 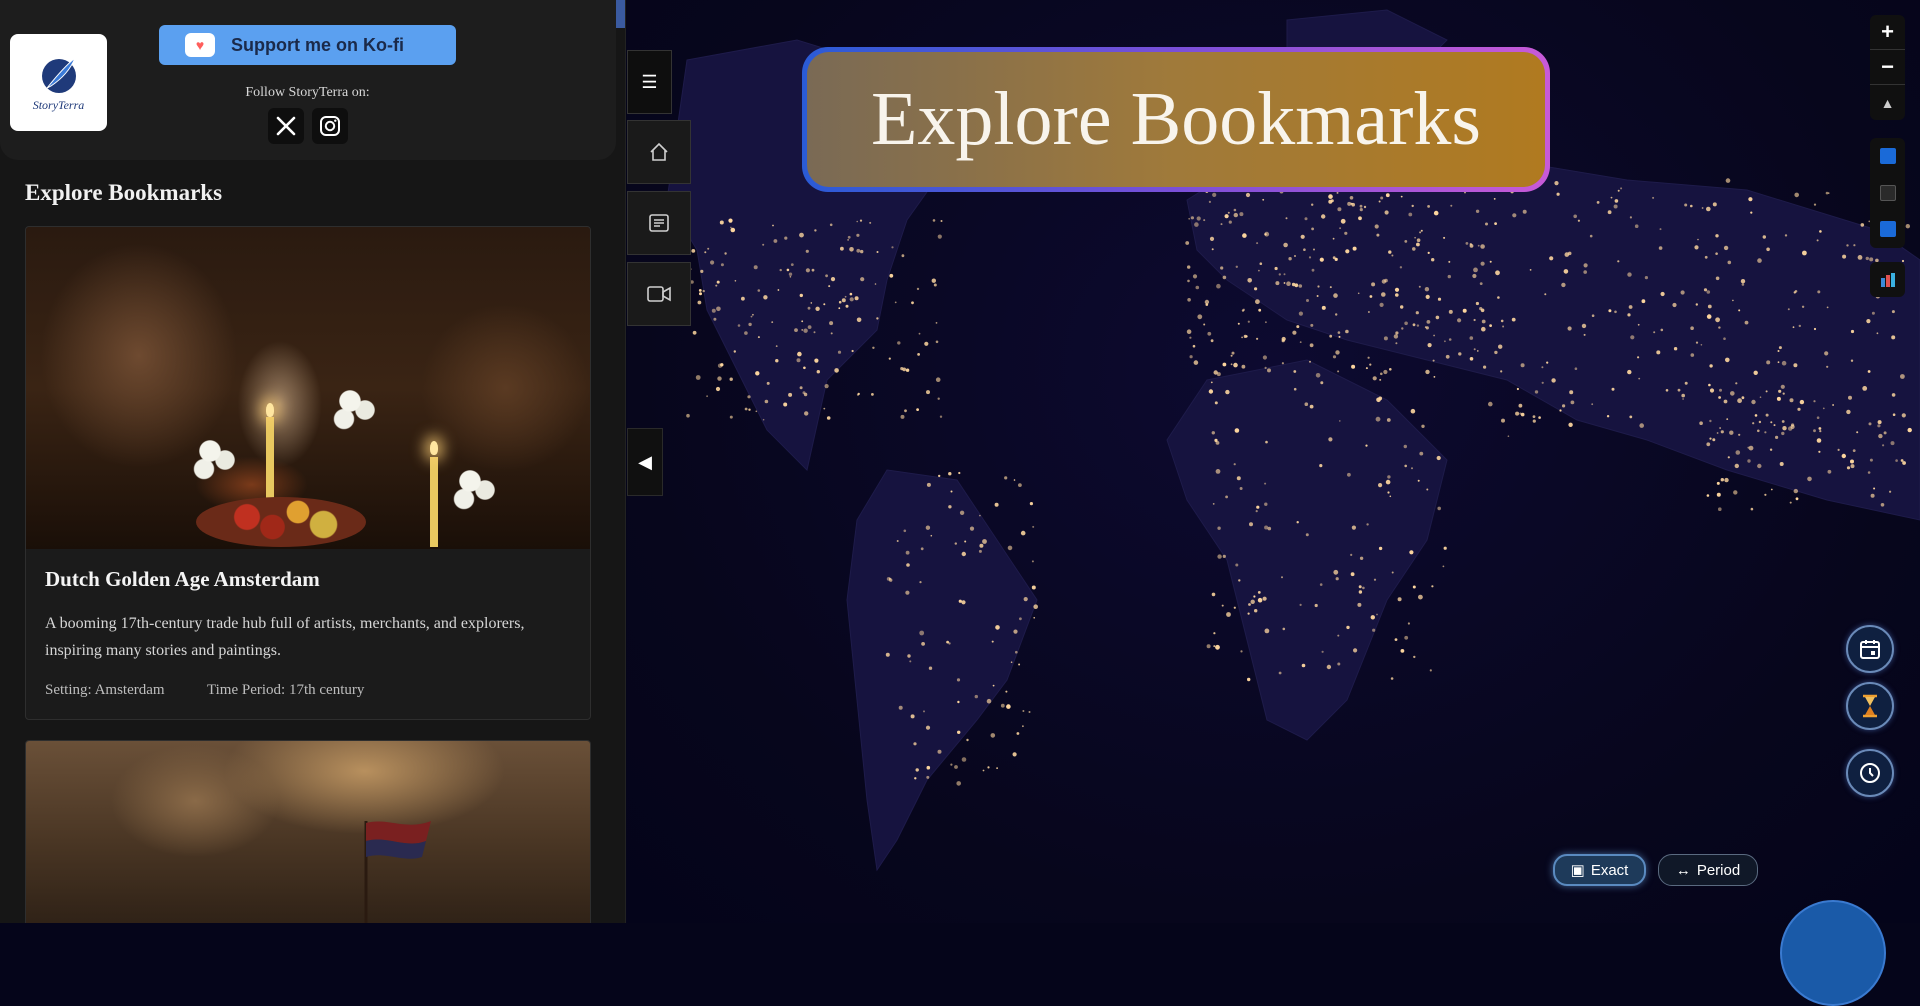 I want to click on info-layer-icon, so click(x=1888, y=156).